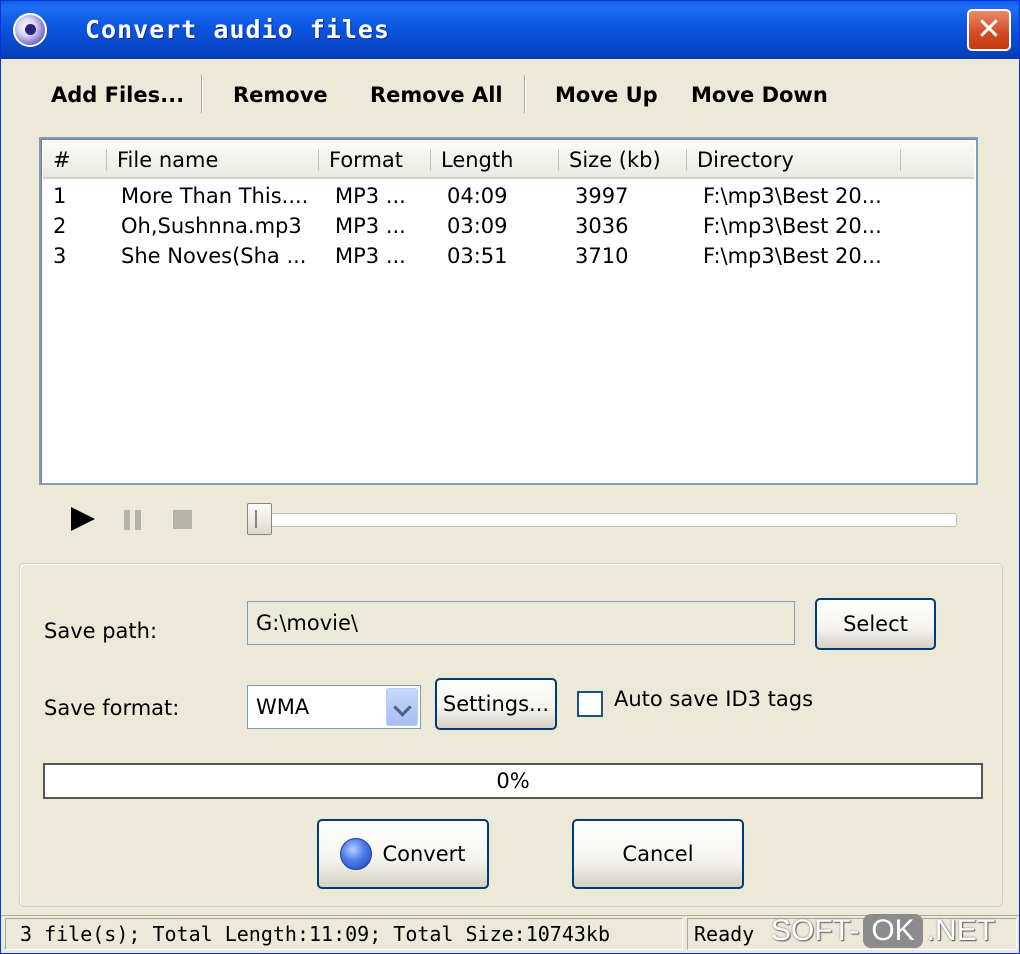 The width and height of the screenshot is (1020, 954). I want to click on stop-icon, so click(182, 519).